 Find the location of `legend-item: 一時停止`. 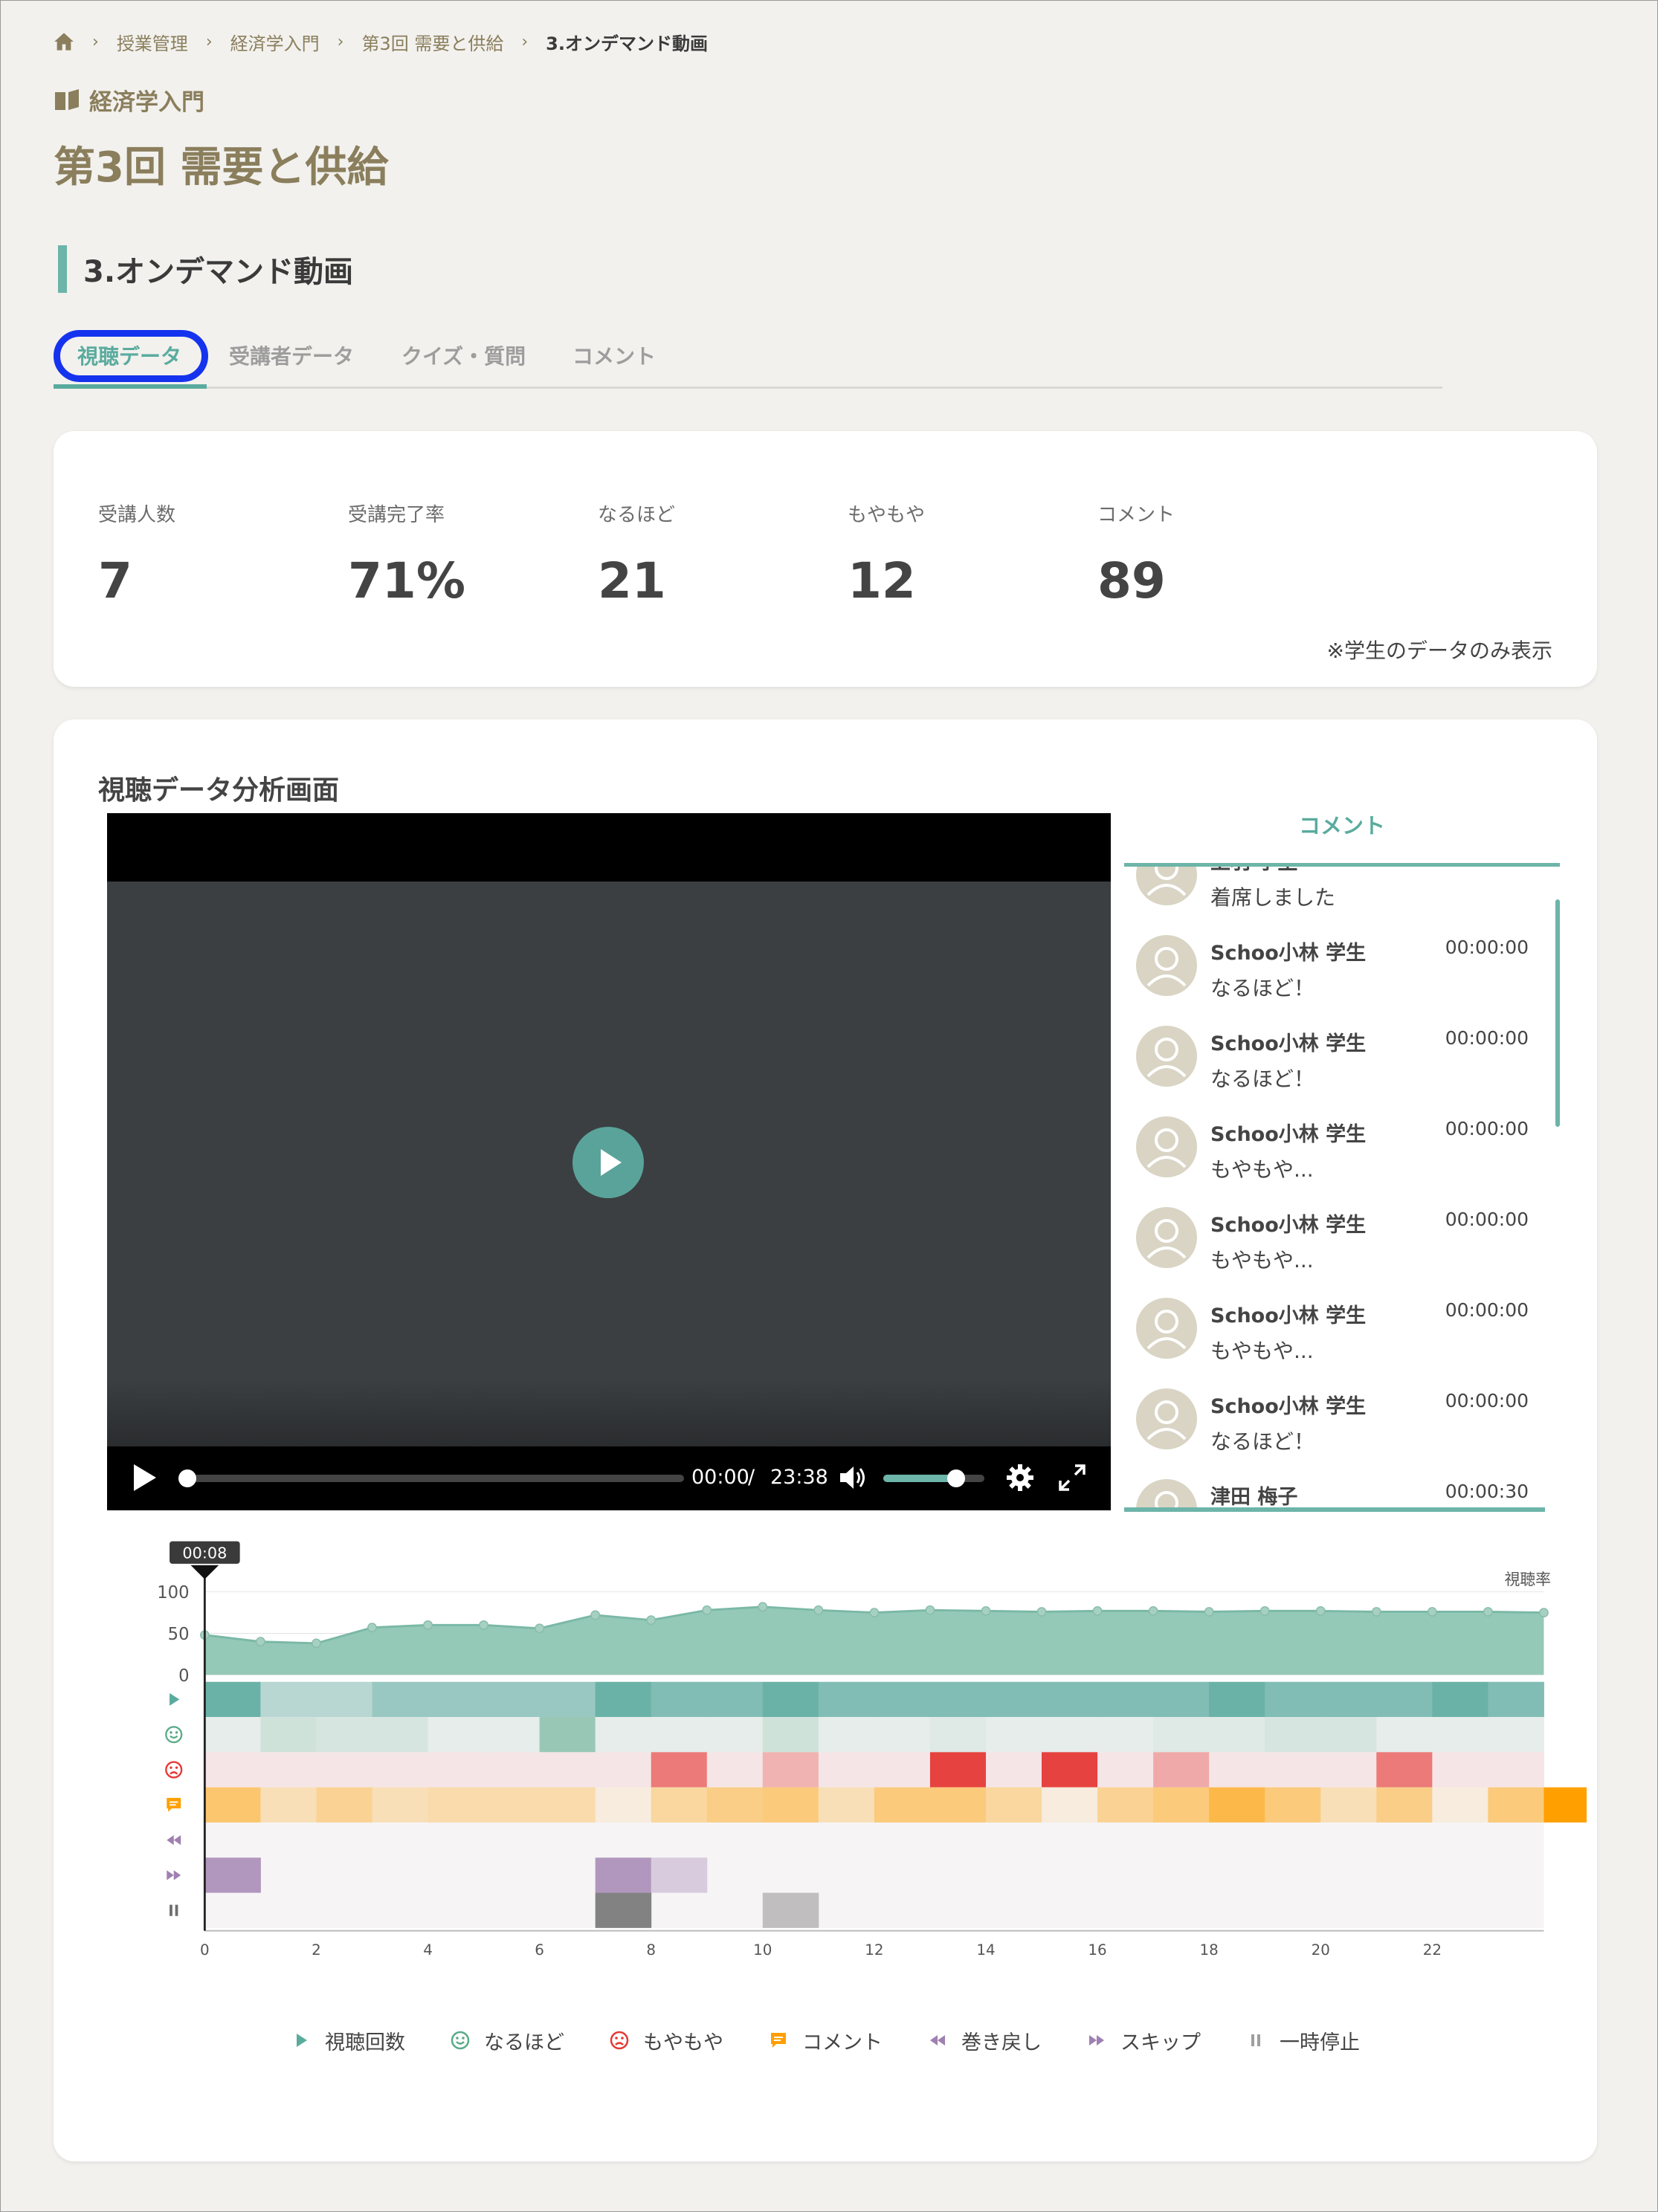

legend-item: 一時停止 is located at coordinates (1302, 2040).